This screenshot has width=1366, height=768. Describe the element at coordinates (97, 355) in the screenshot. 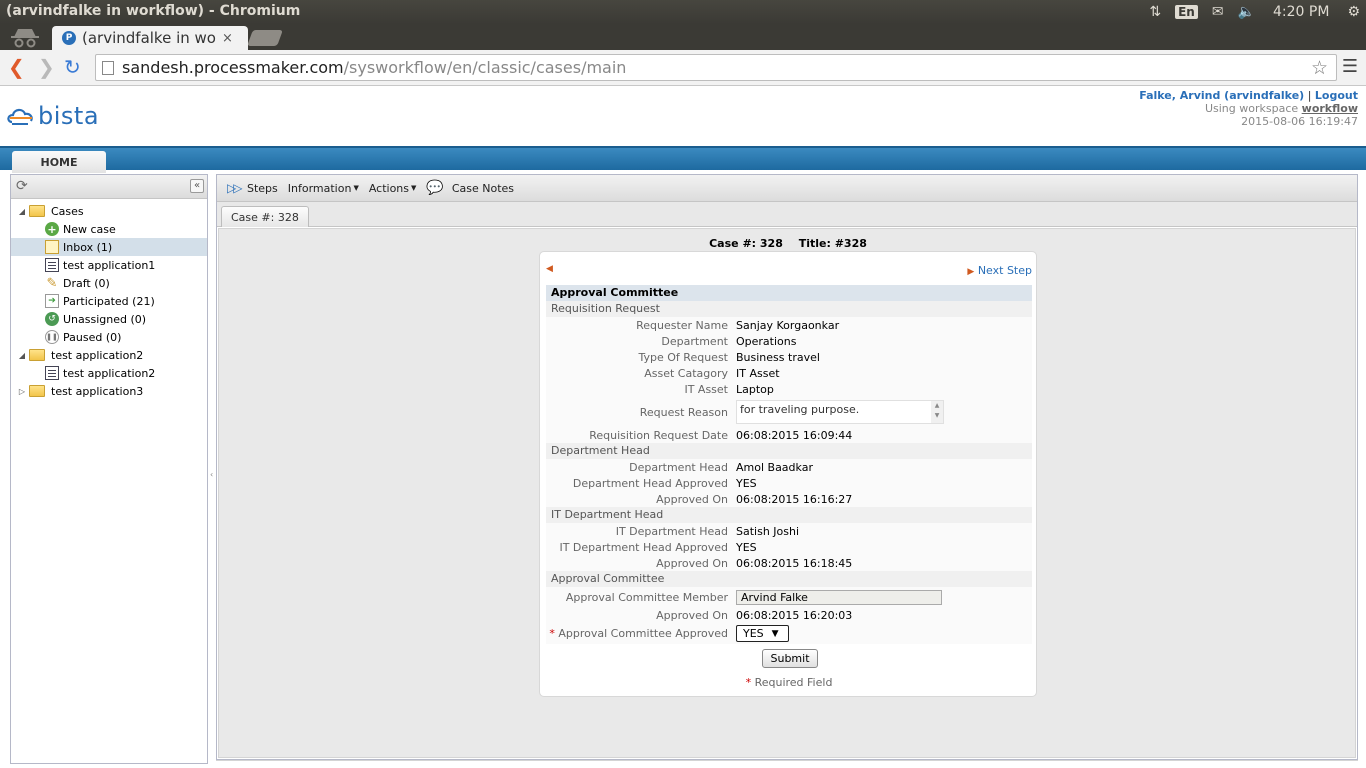

I see `tree-label: test application2` at that location.